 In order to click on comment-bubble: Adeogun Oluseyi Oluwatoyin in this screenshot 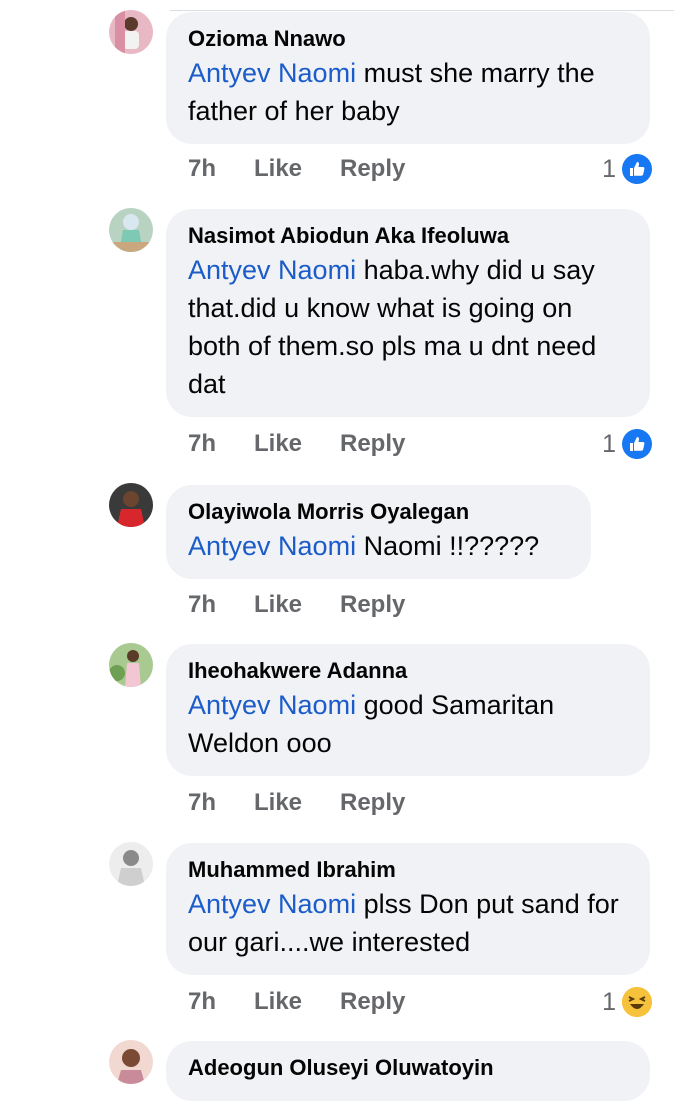, I will do `click(408, 1071)`.